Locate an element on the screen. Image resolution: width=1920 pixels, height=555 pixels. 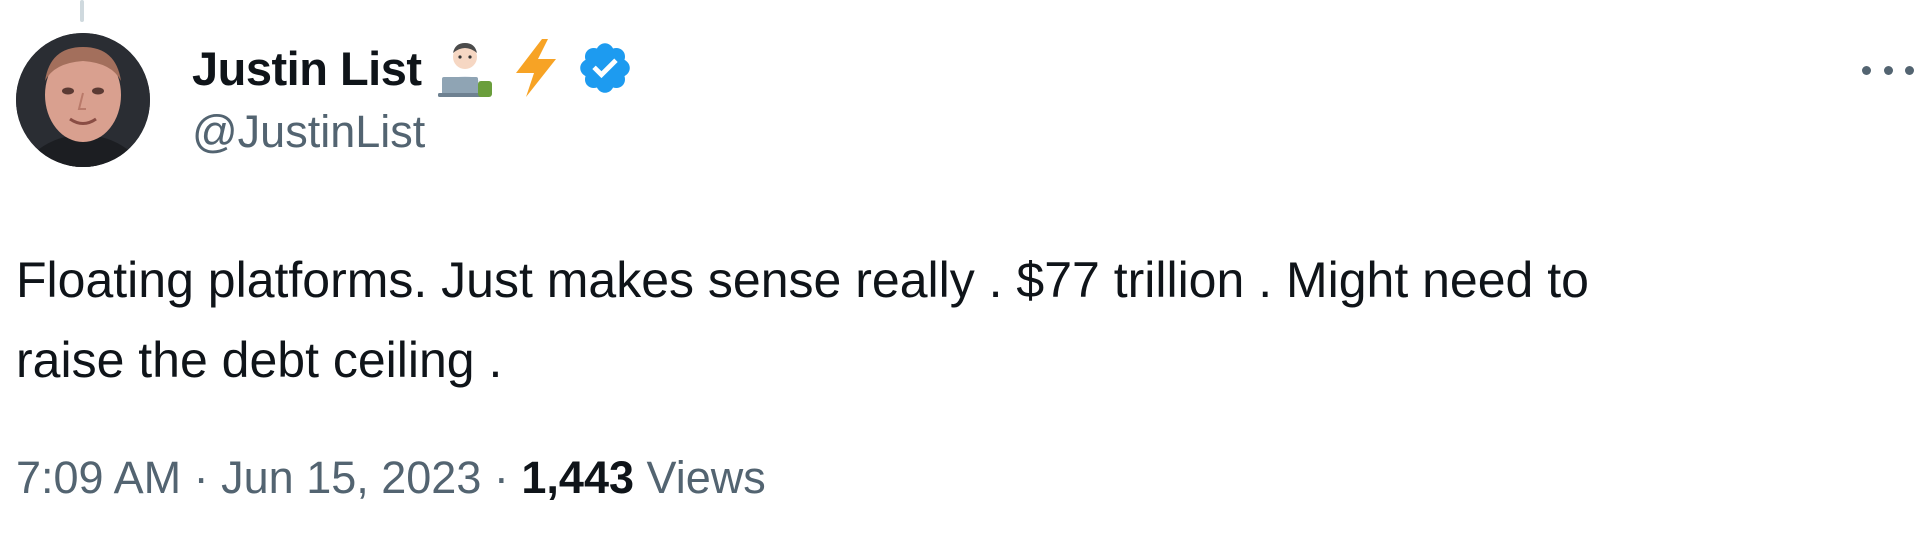
lightning-emoji-icon is located at coordinates (536, 68).